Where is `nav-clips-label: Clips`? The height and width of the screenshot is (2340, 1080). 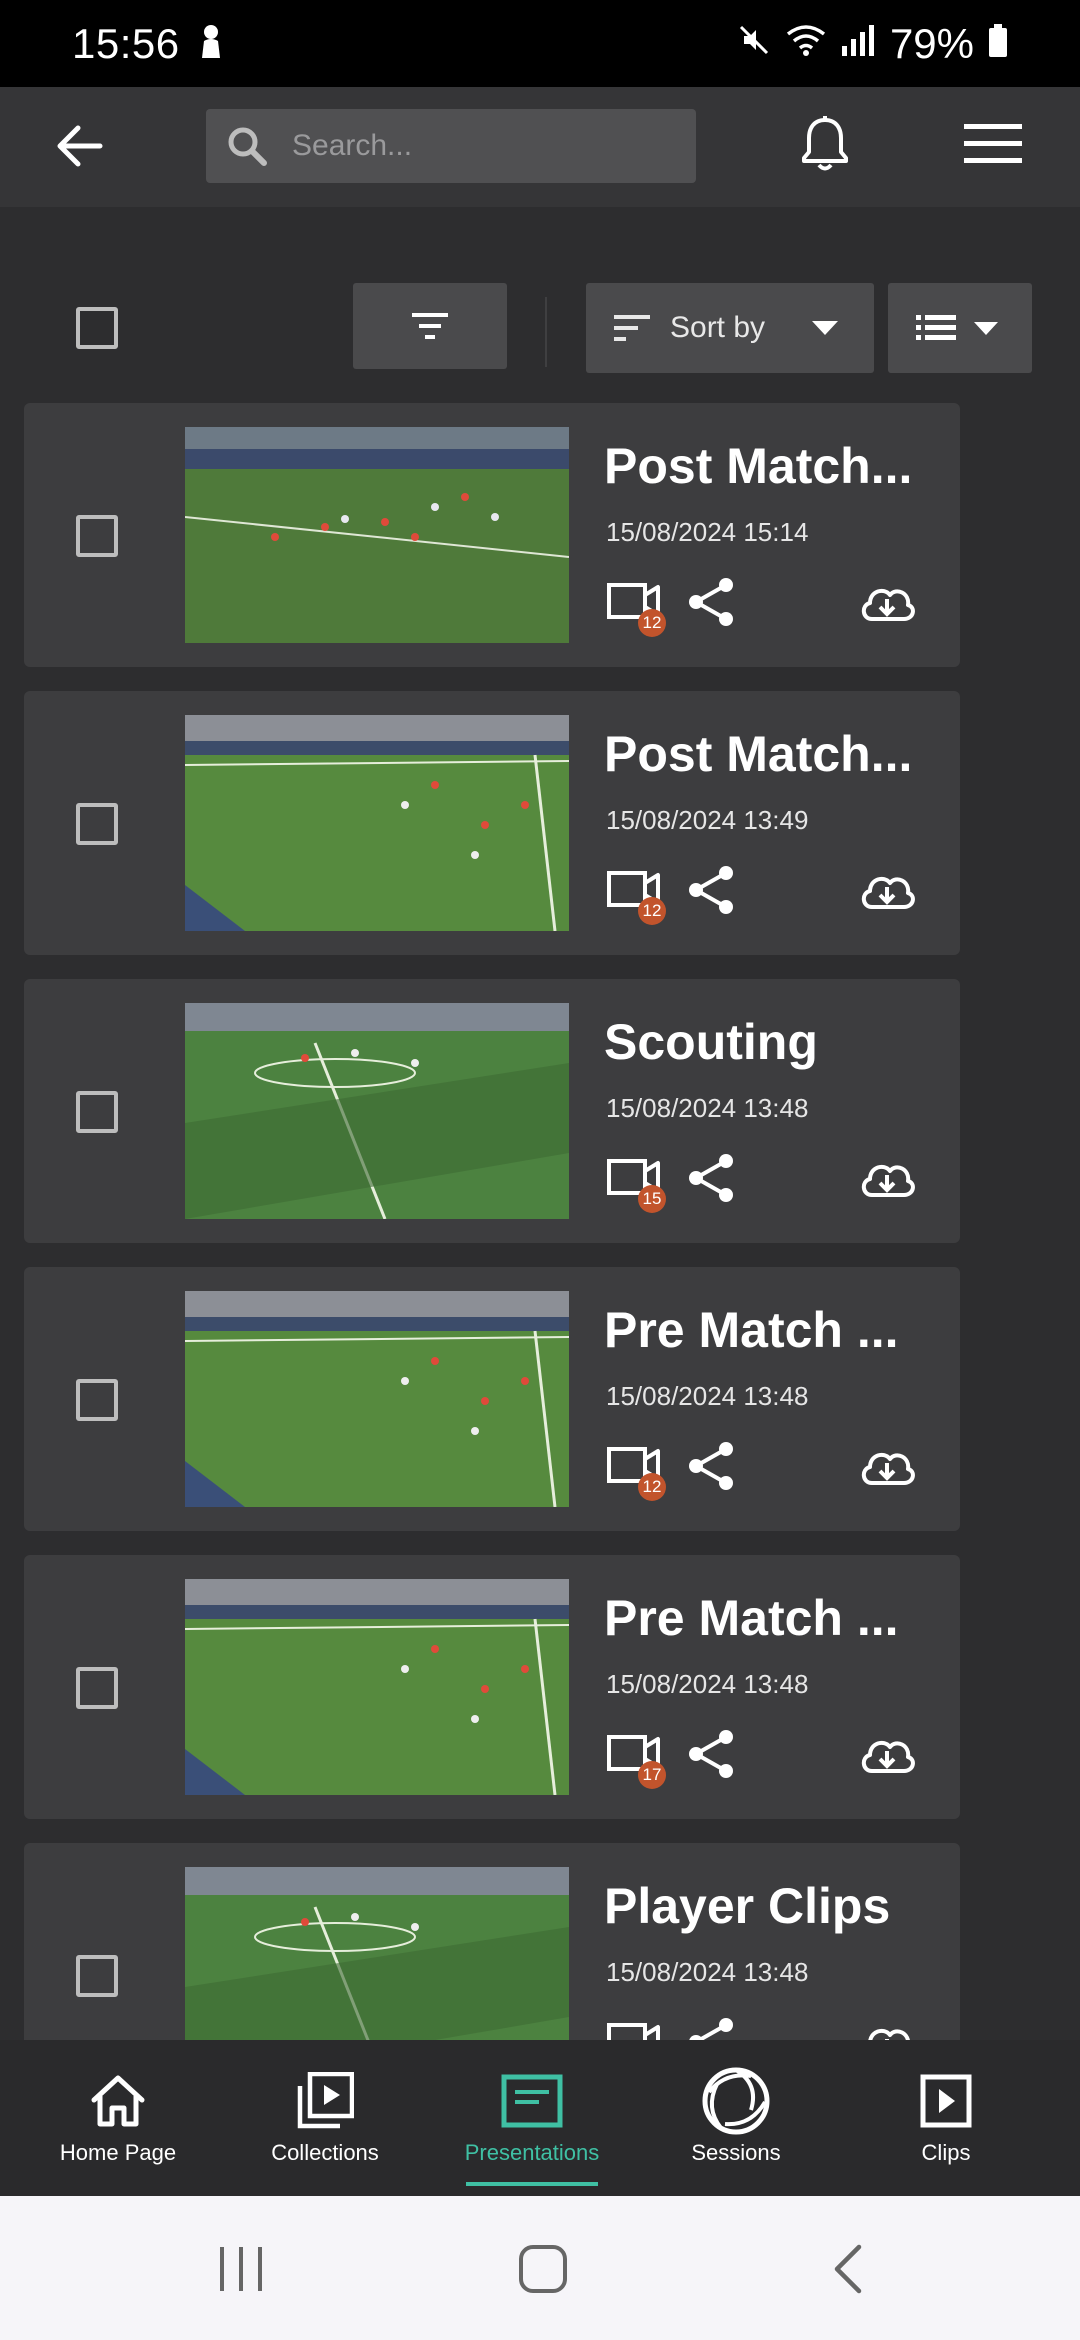 nav-clips-label: Clips is located at coordinates (946, 2152).